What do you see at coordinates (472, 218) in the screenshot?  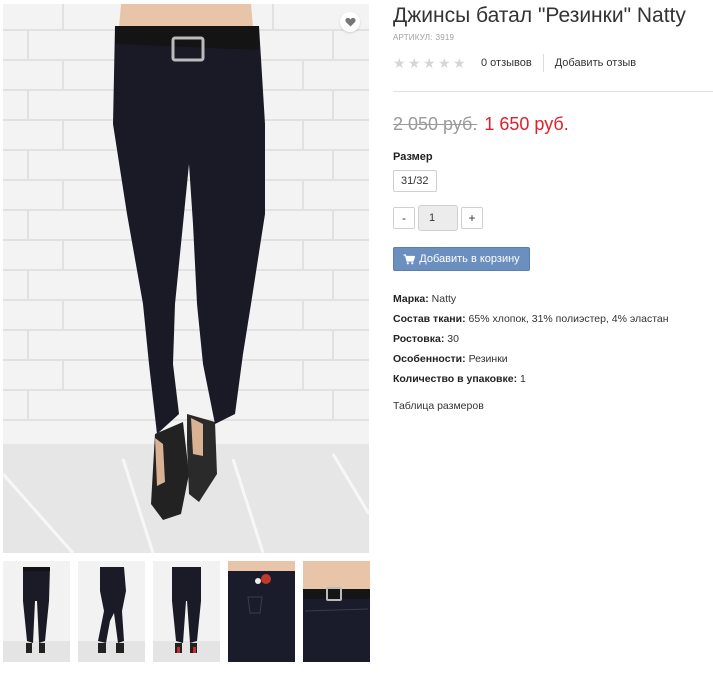 I see `quantity-increase-button: +` at bounding box center [472, 218].